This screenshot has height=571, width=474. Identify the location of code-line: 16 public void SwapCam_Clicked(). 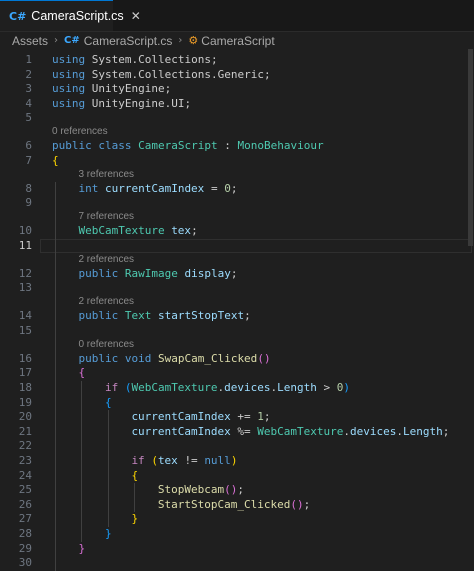
(237, 359).